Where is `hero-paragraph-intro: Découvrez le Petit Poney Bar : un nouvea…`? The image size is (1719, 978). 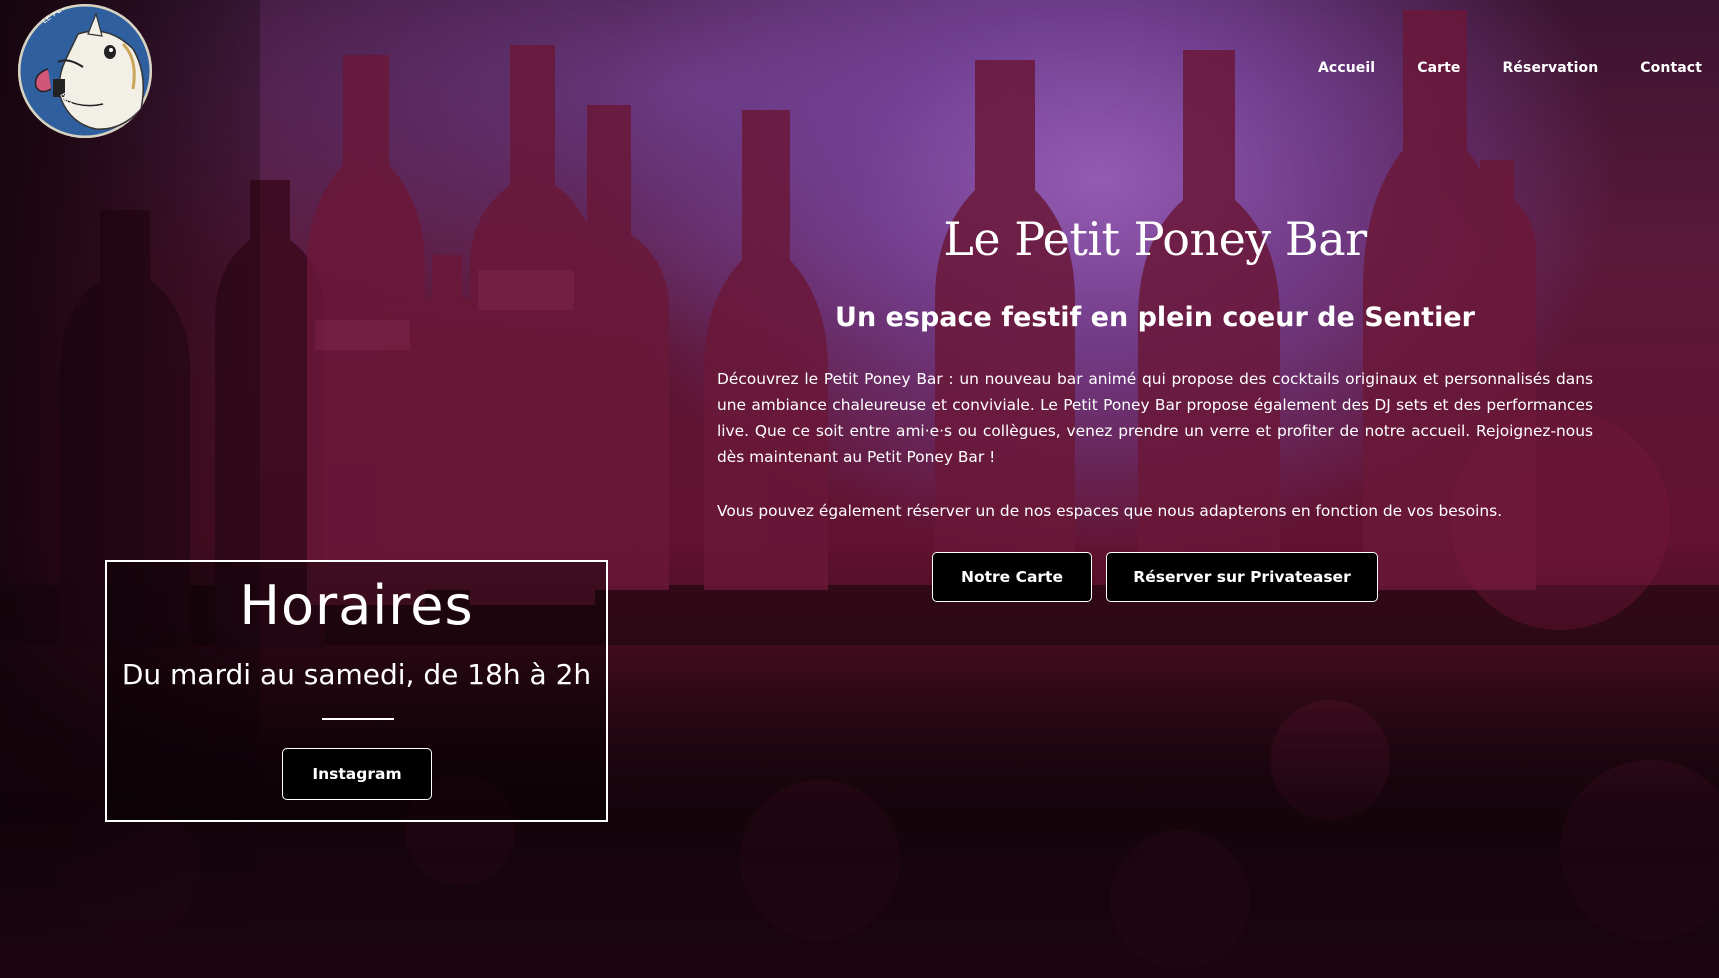 hero-paragraph-intro: Découvrez le Petit Poney Bar : un nouvea… is located at coordinates (1155, 418).